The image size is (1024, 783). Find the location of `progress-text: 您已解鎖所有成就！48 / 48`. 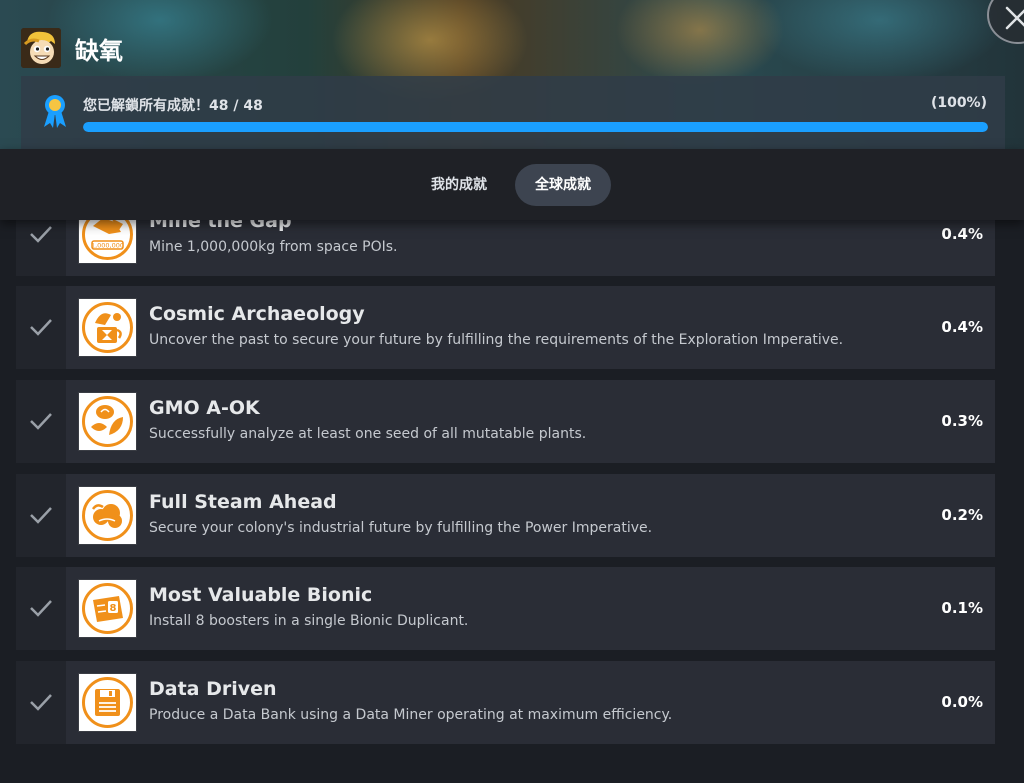

progress-text: 您已解鎖所有成就！48 / 48 is located at coordinates (173, 106).